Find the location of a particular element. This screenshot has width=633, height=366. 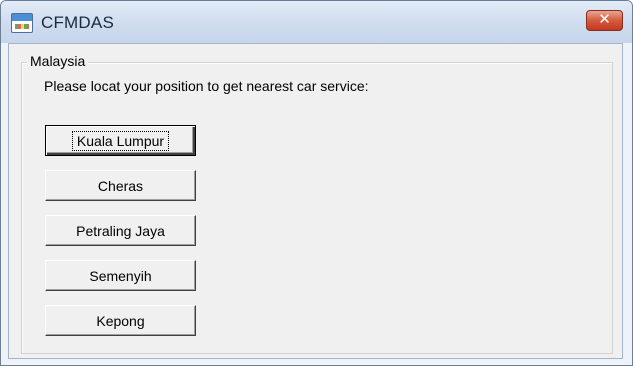

kepong-button-label: Kepong is located at coordinates (120, 320).